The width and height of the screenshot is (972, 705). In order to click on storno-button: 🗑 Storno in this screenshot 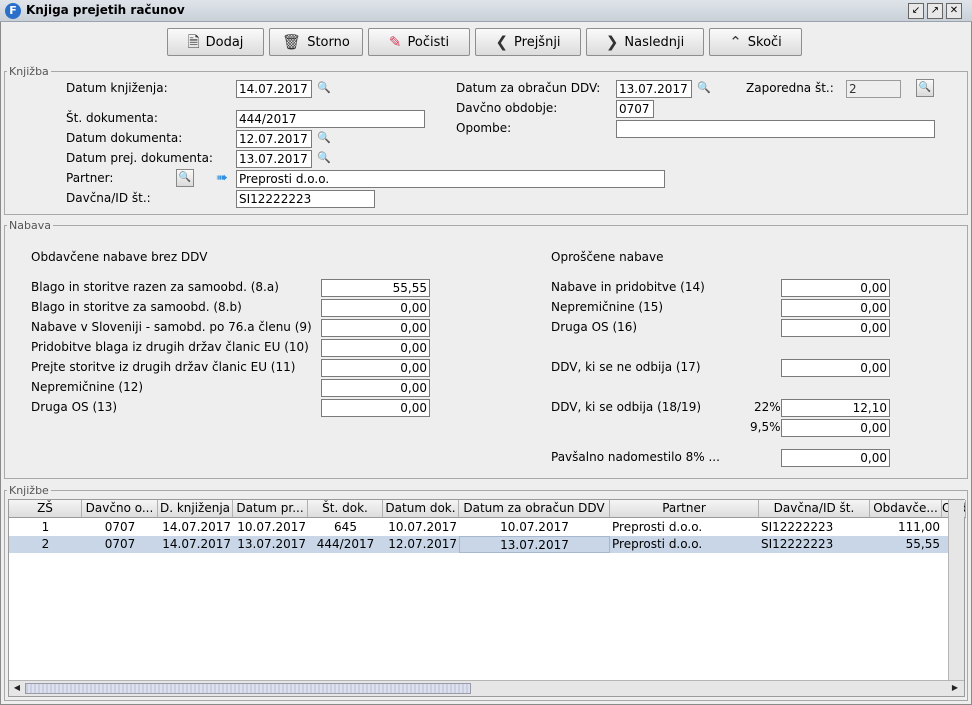, I will do `click(316, 42)`.